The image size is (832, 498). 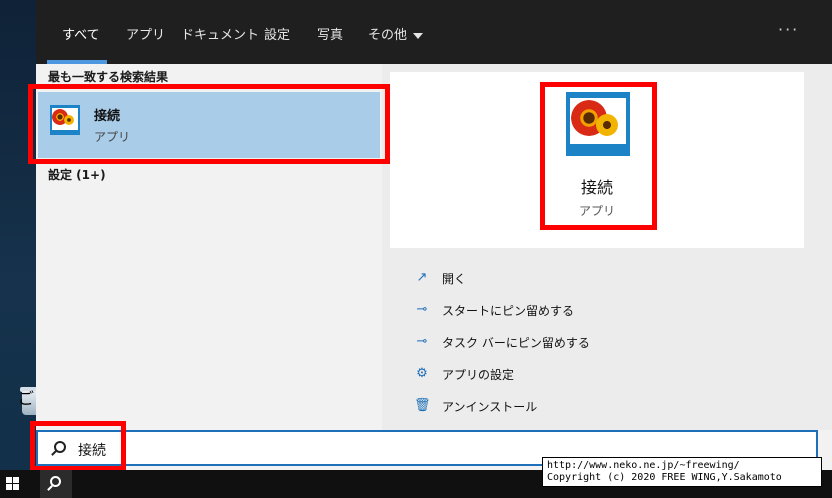 I want to click on tab-settings: 設定, so click(x=277, y=33).